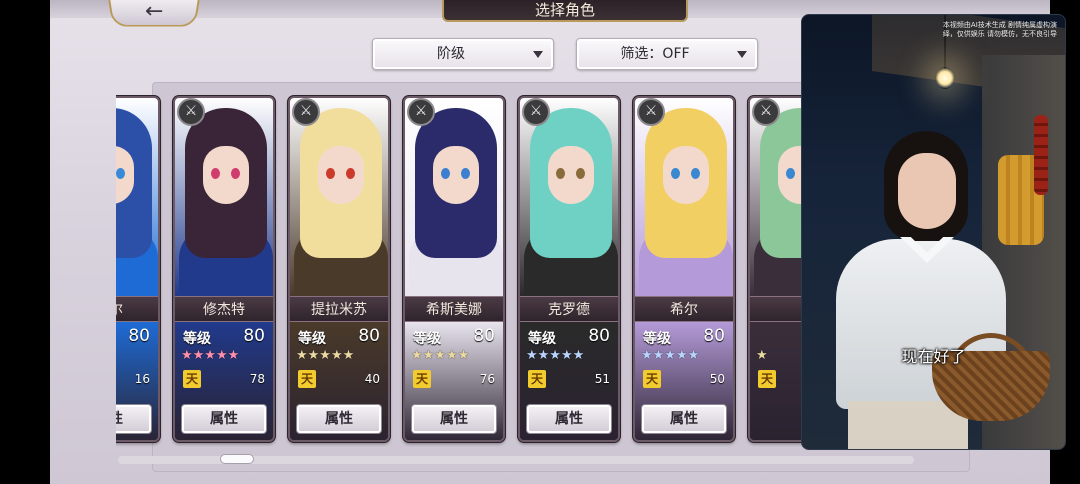 The width and height of the screenshot is (1080, 484). I want to click on rank-sort-label: 阶级, so click(451, 54).